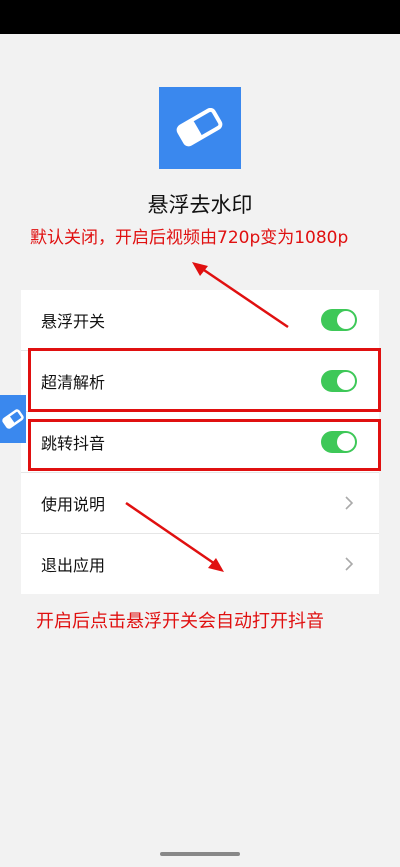  I want to click on setting-label: 超清解析, so click(73, 382).